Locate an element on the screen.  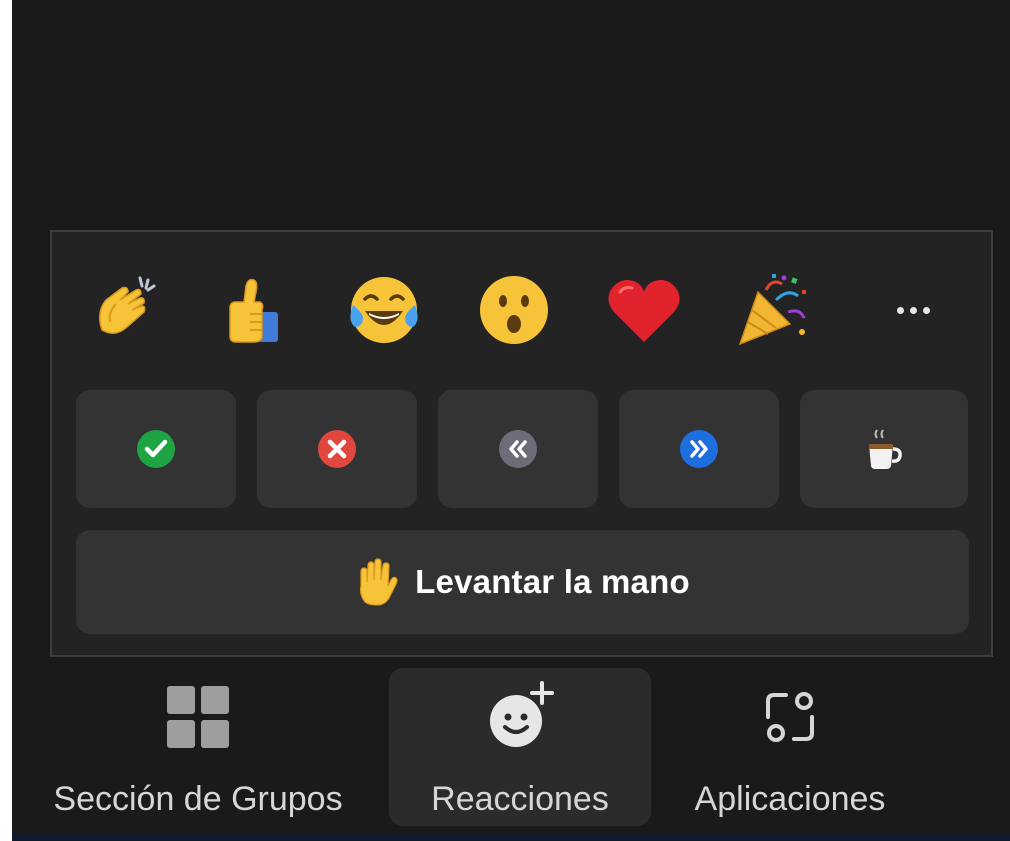
breakout-rooms-button: Sección de Grupos is located at coordinates (198, 747).